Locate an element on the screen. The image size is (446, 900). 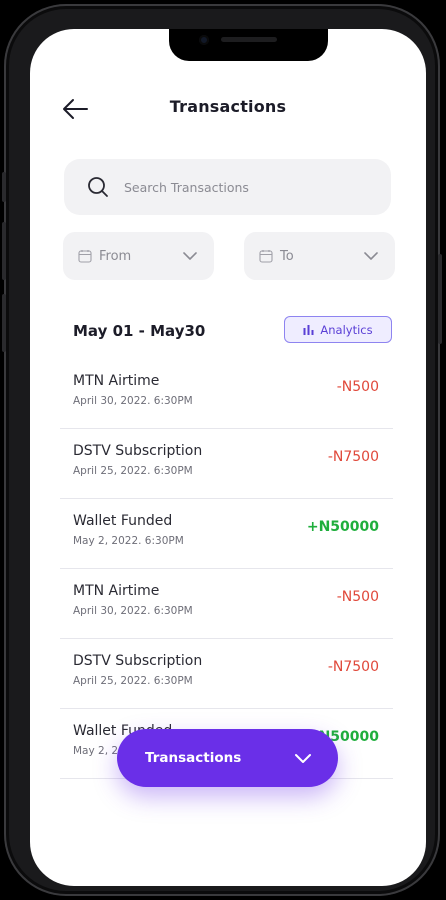
mute-switch is located at coordinates (4, 187).